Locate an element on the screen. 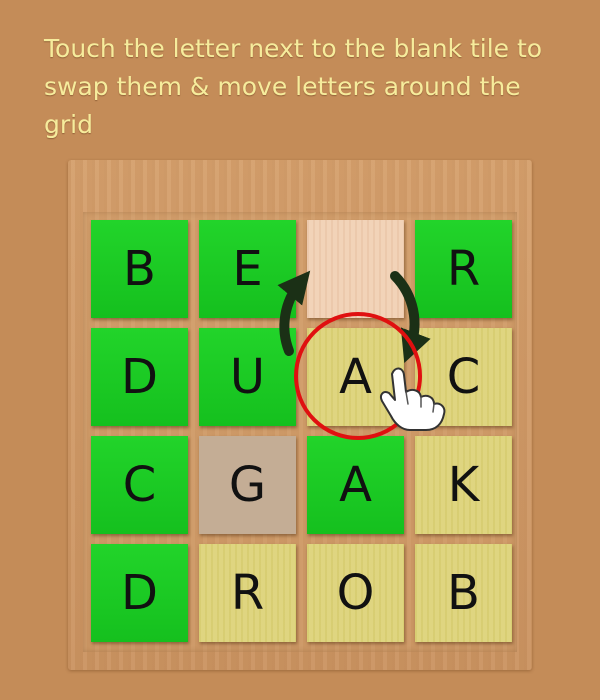 Image resolution: width=600 pixels, height=700 pixels. tile-r4c2: R is located at coordinates (247, 593).